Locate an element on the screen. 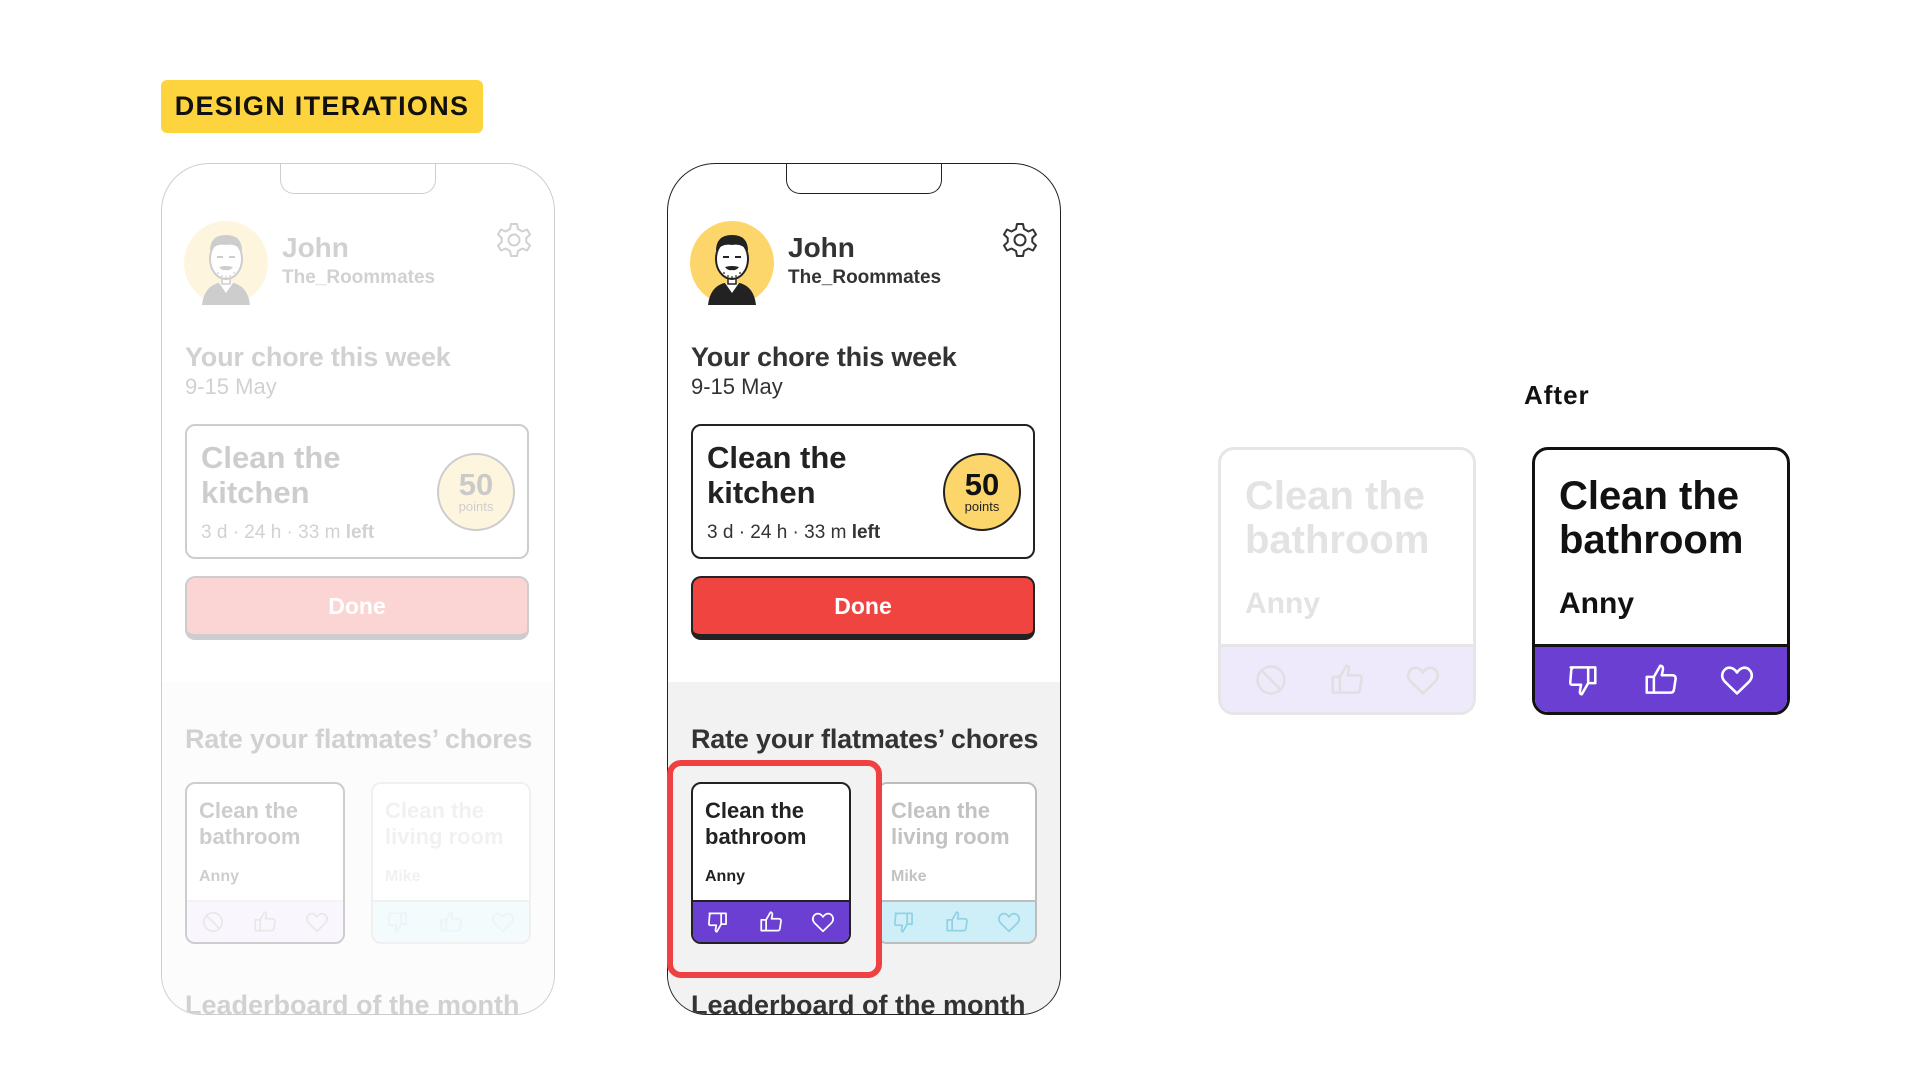  rating-card-assignee: Mike is located at coordinates (909, 876).